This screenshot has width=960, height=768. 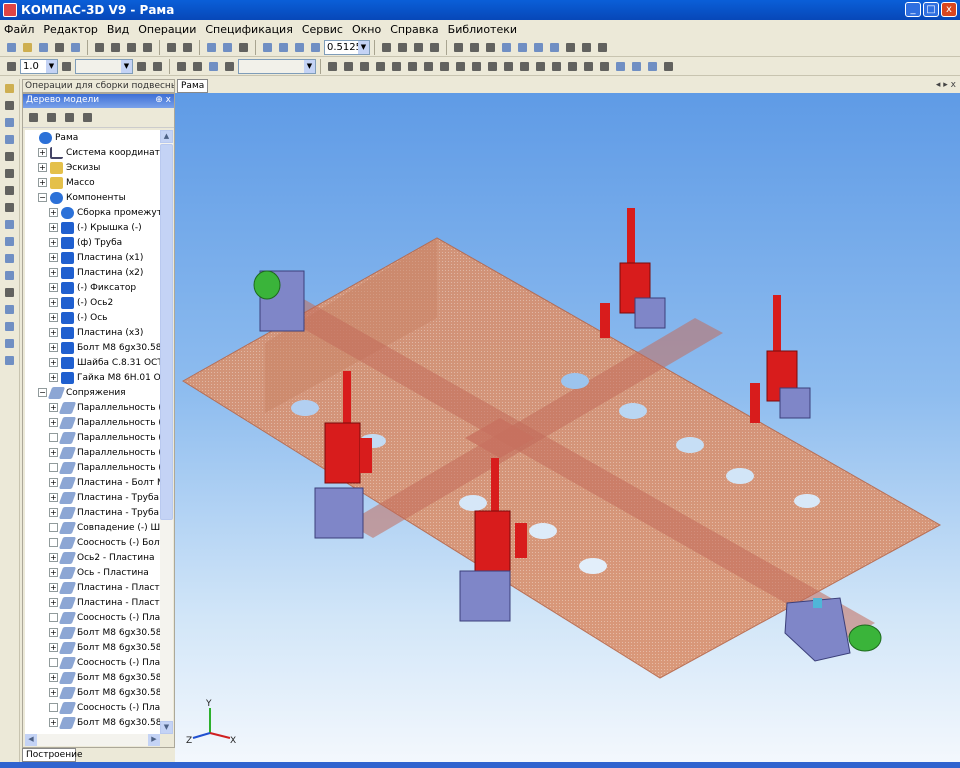 I want to click on filter-icon, so click(x=668, y=66).